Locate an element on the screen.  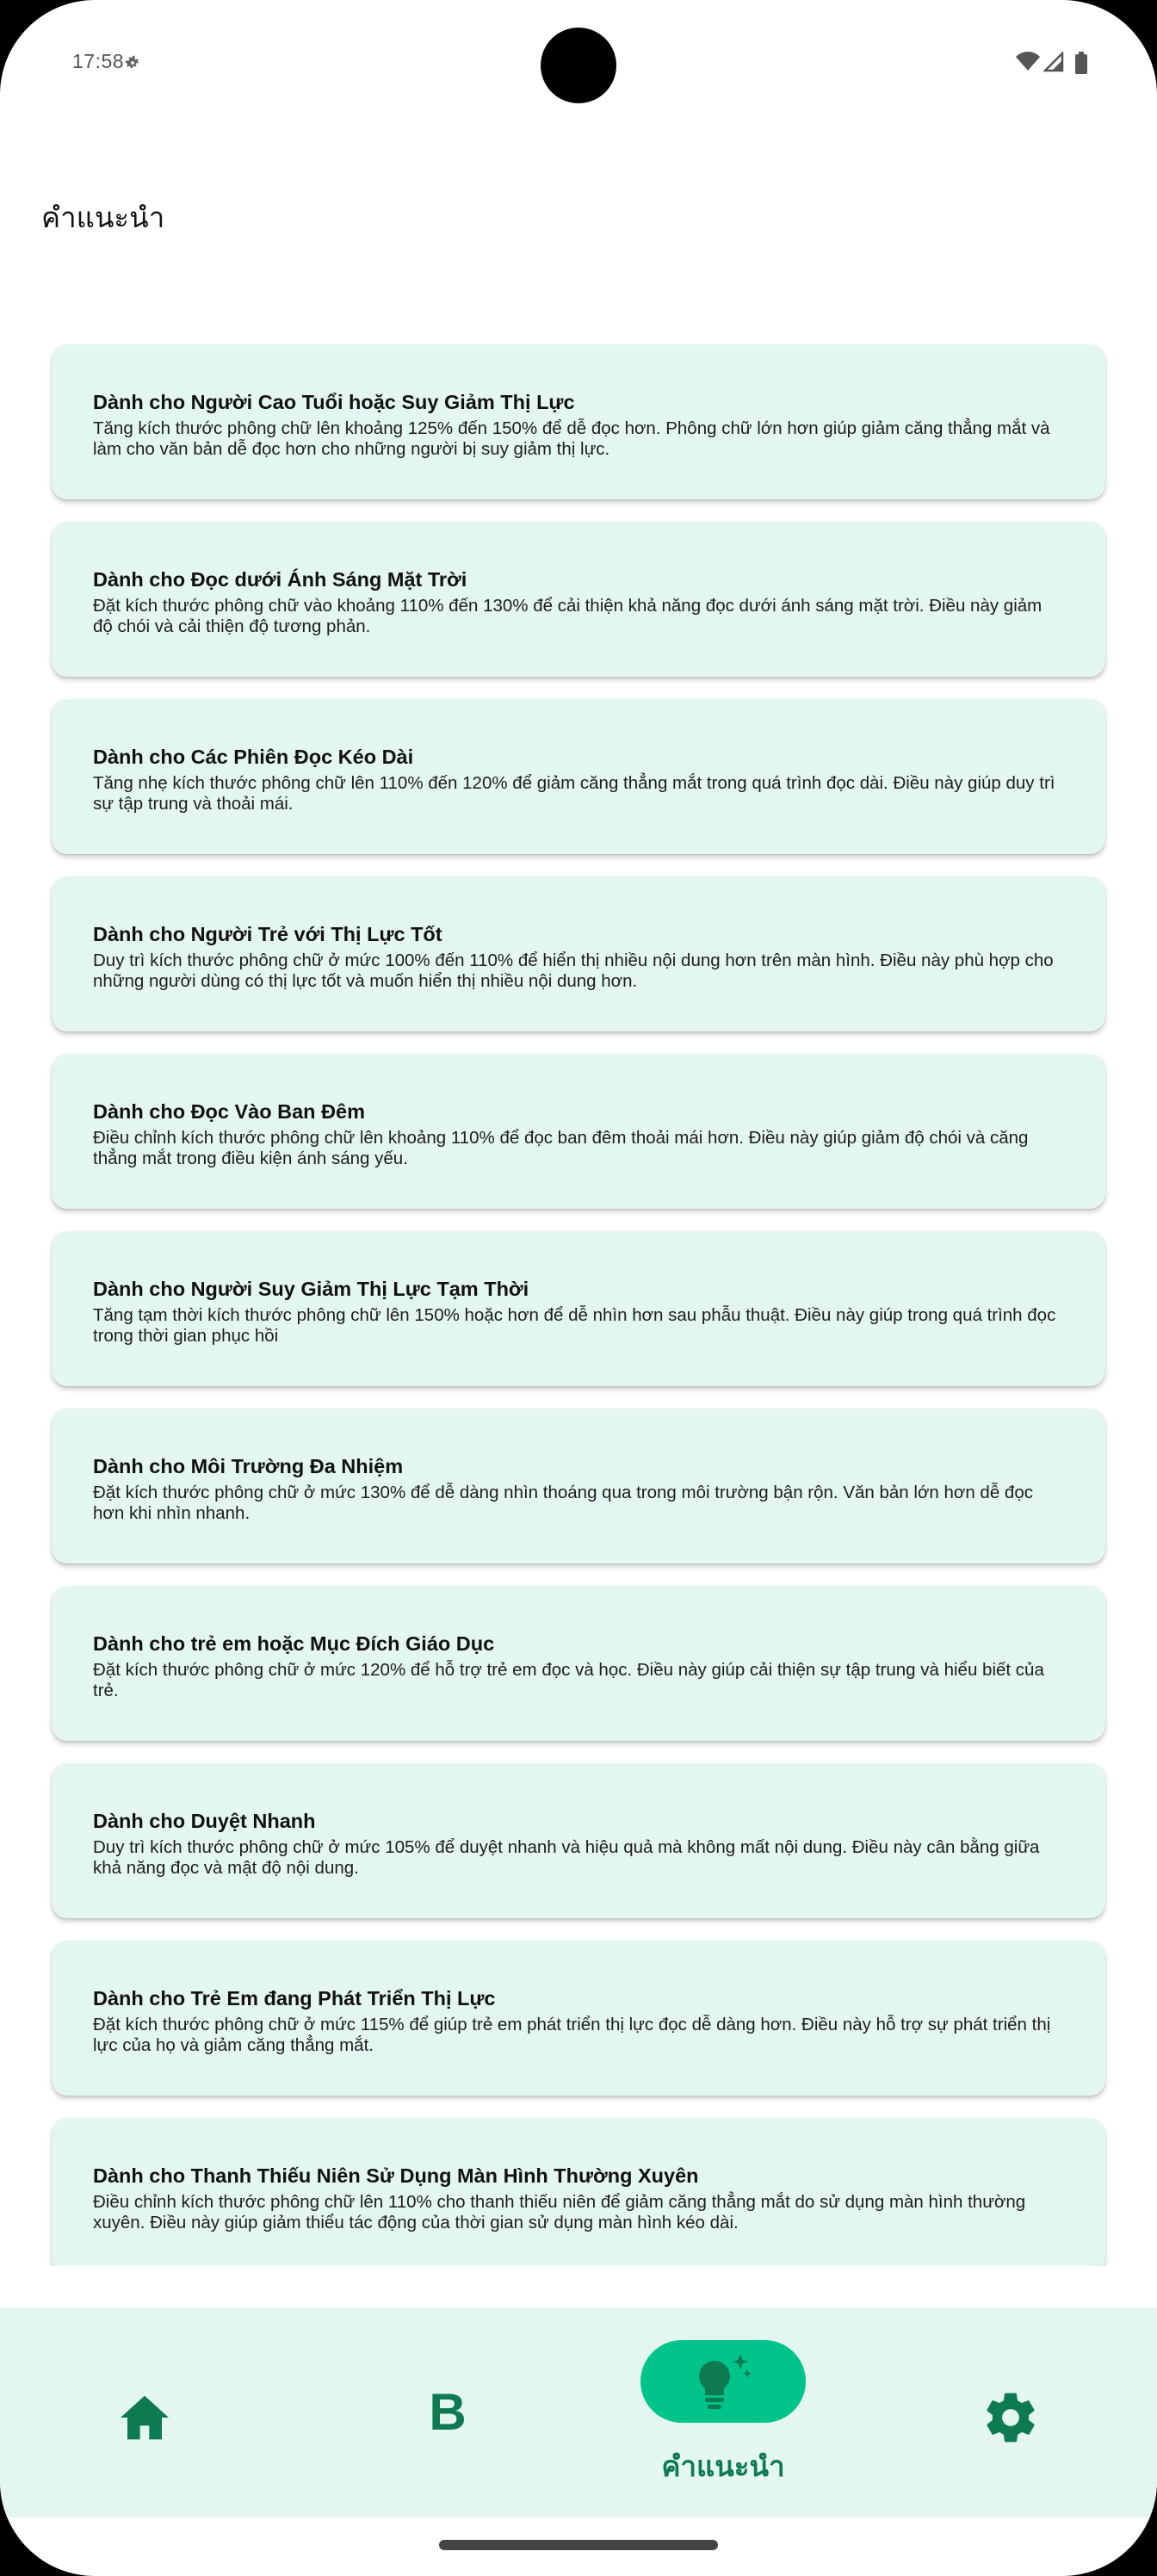
bold-b-icon: B is located at coordinates (448, 2412).